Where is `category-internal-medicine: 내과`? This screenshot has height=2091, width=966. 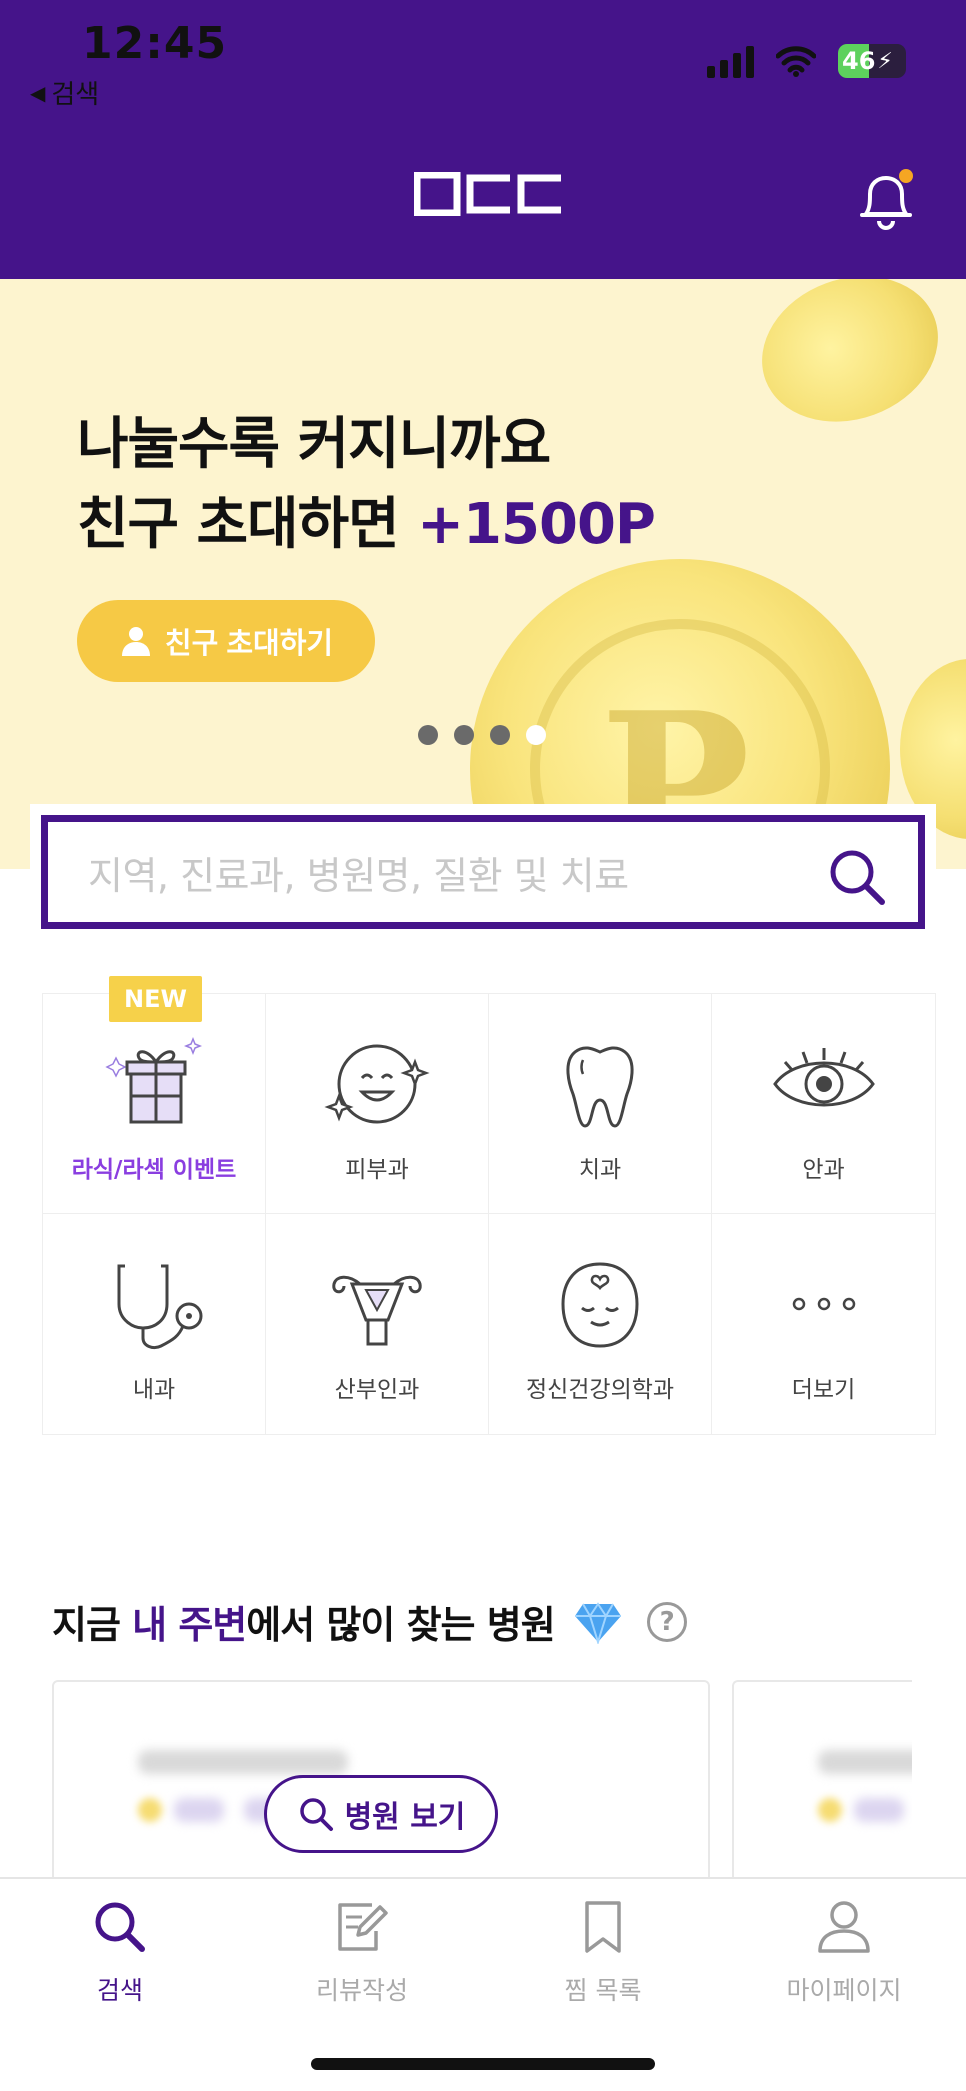
category-internal-medicine: 내과 is located at coordinates (154, 1324).